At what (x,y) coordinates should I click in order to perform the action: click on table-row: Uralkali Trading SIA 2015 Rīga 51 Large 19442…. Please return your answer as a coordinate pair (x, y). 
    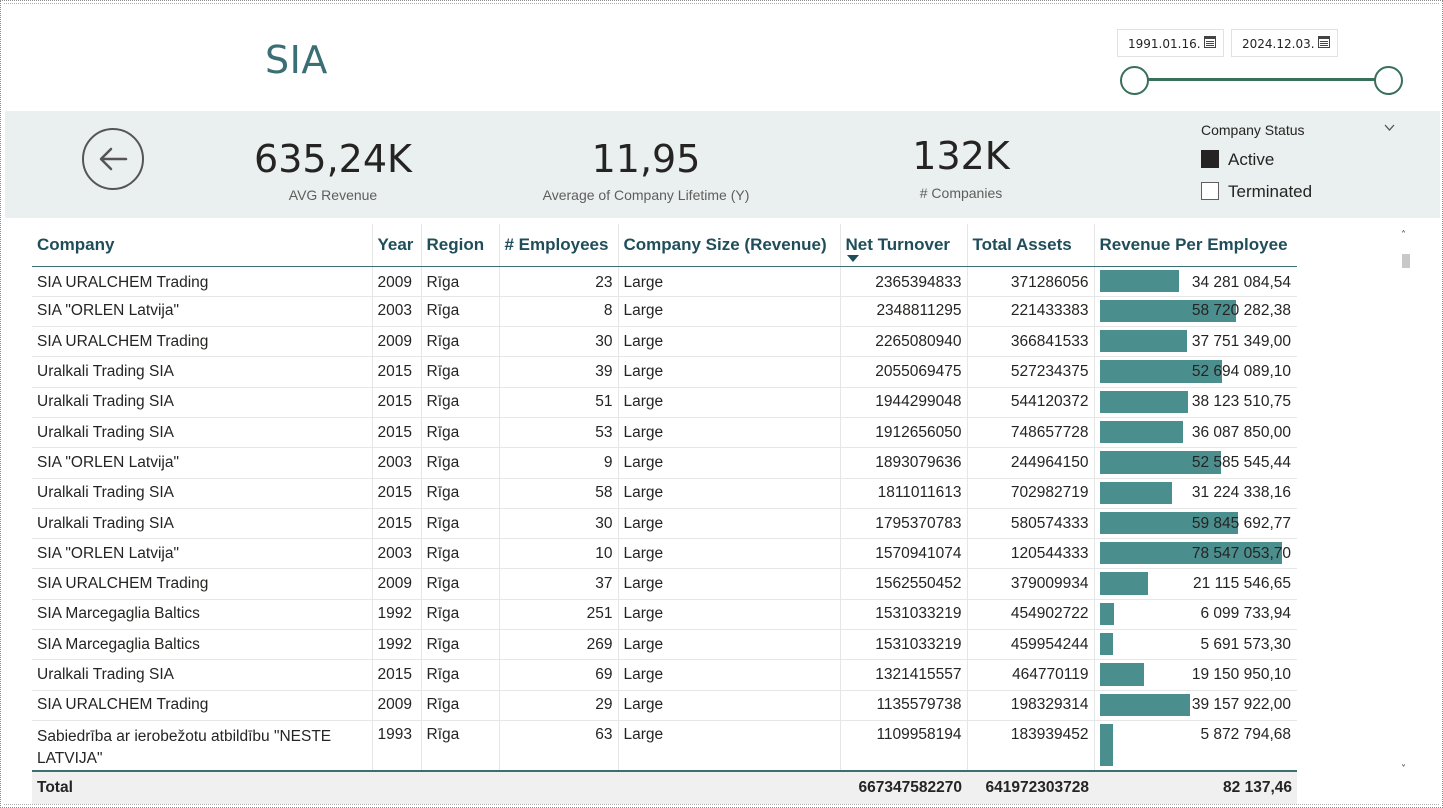
    Looking at the image, I should click on (664, 402).